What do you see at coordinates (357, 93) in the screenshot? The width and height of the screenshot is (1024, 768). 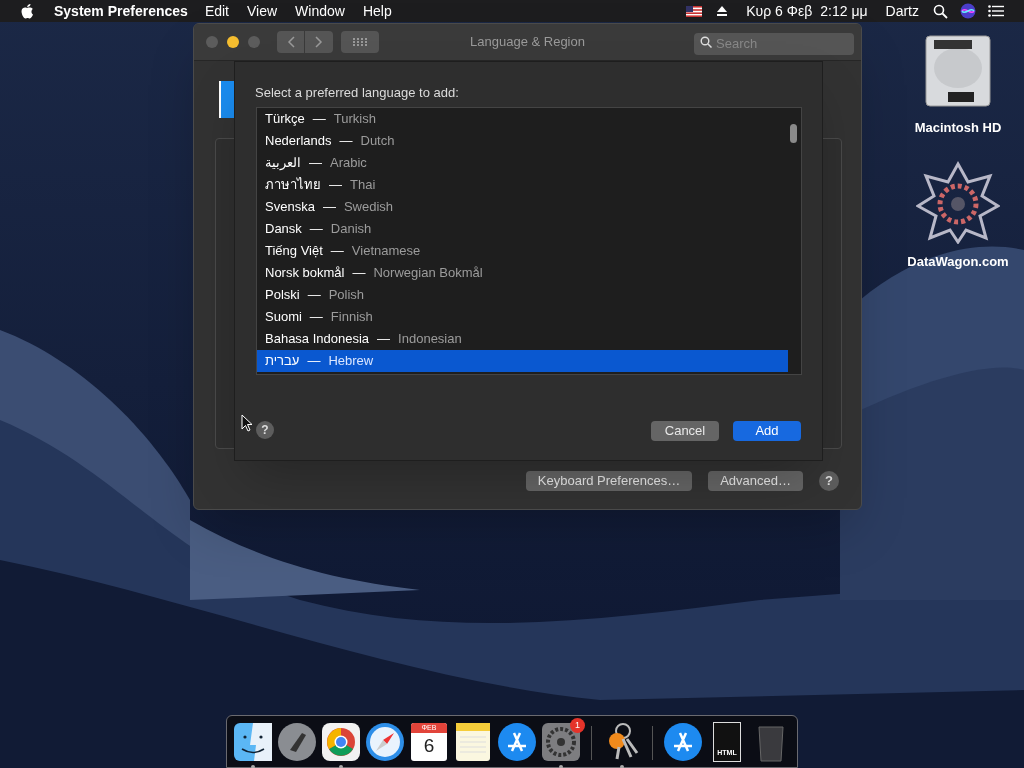 I see `prompt-text: Select a preferred language to add:` at bounding box center [357, 93].